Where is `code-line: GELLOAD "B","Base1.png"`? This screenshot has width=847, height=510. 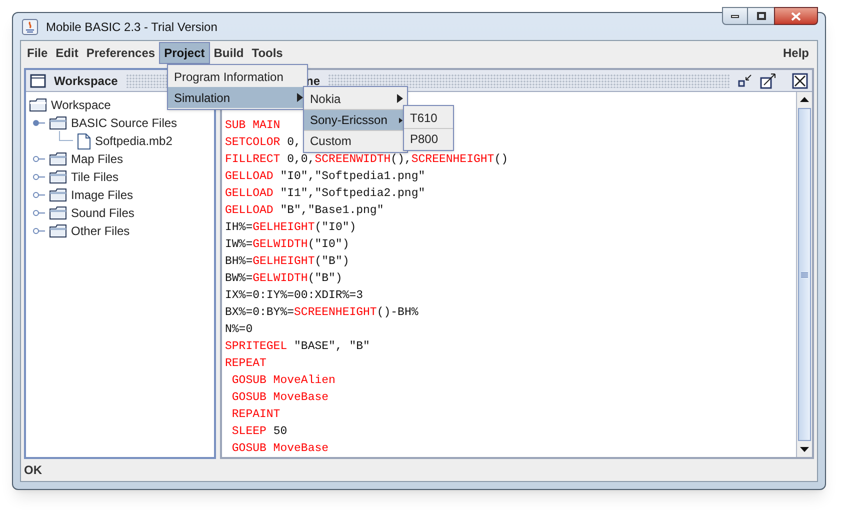 code-line: GELLOAD "B","Base1.png" is located at coordinates (304, 211).